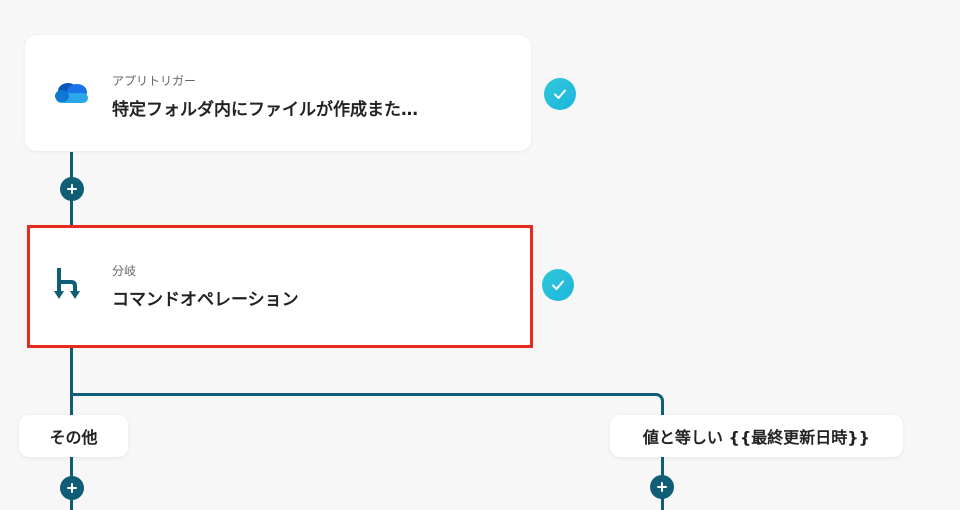  Describe the element at coordinates (71, 93) in the screenshot. I see `onedrive-cloud-icon` at that location.